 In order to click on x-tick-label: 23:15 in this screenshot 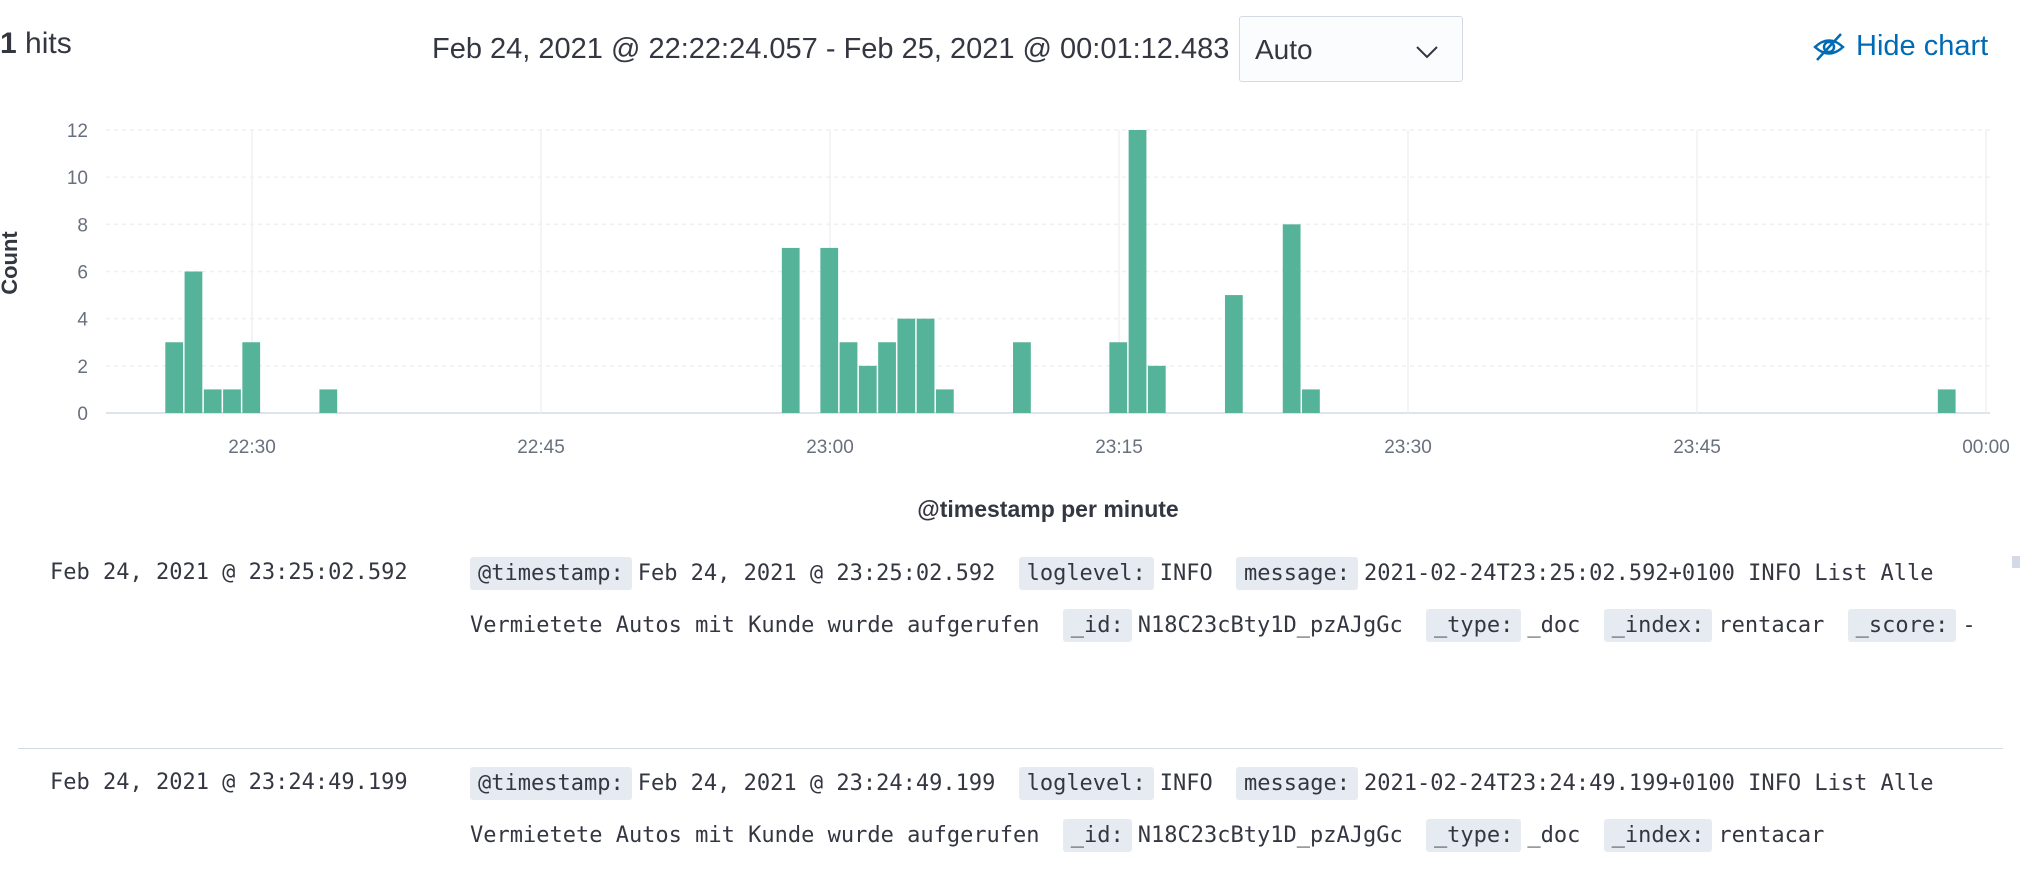, I will do `click(1119, 447)`.